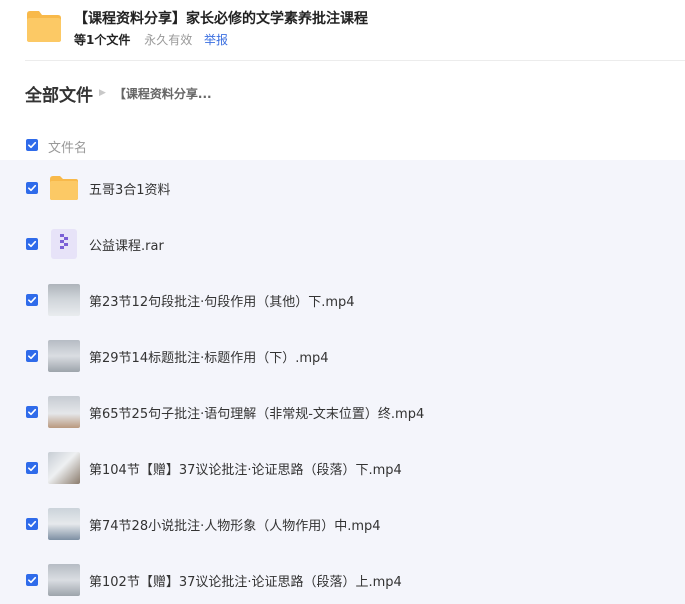  Describe the element at coordinates (59, 93) in the screenshot. I see `breadcrumb-root: 全部文件` at that location.